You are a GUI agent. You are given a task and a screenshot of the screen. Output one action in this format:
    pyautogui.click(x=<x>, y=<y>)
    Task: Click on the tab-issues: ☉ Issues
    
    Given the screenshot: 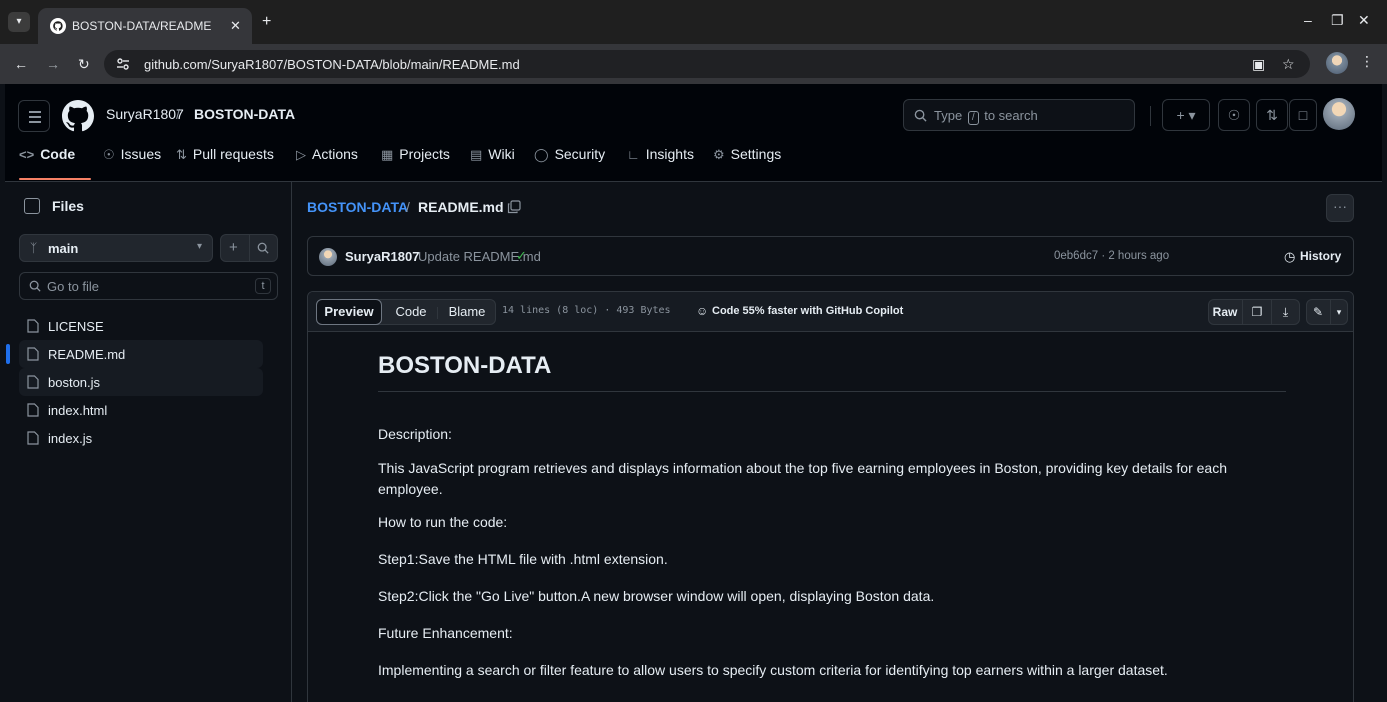 What is the action you would take?
    pyautogui.click(x=132, y=158)
    